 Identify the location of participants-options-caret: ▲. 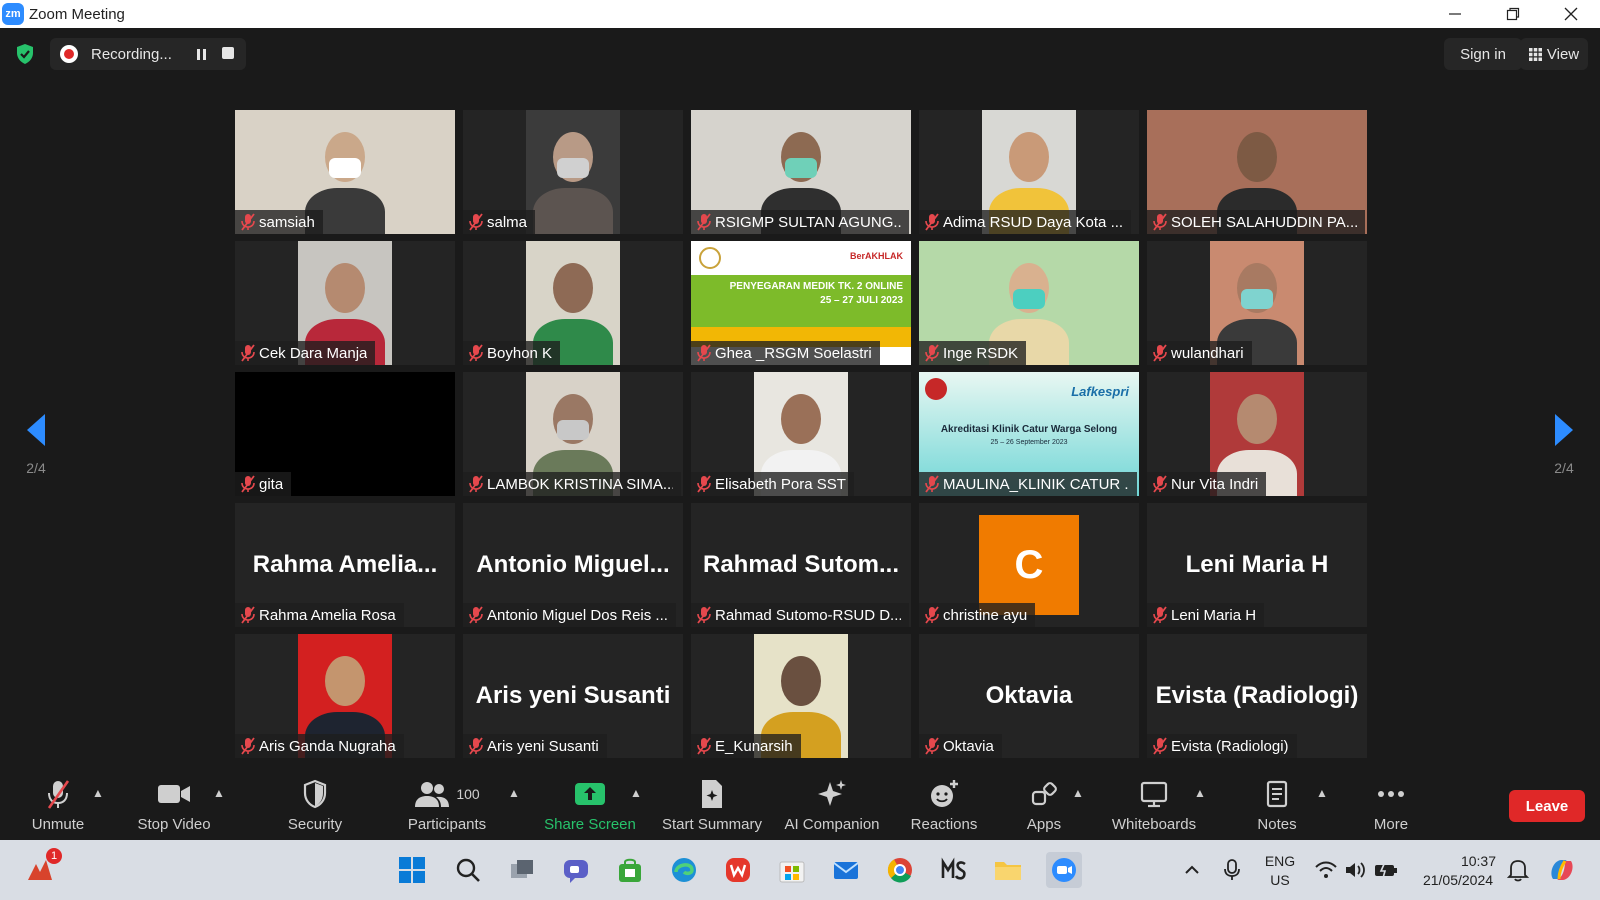
(514, 793).